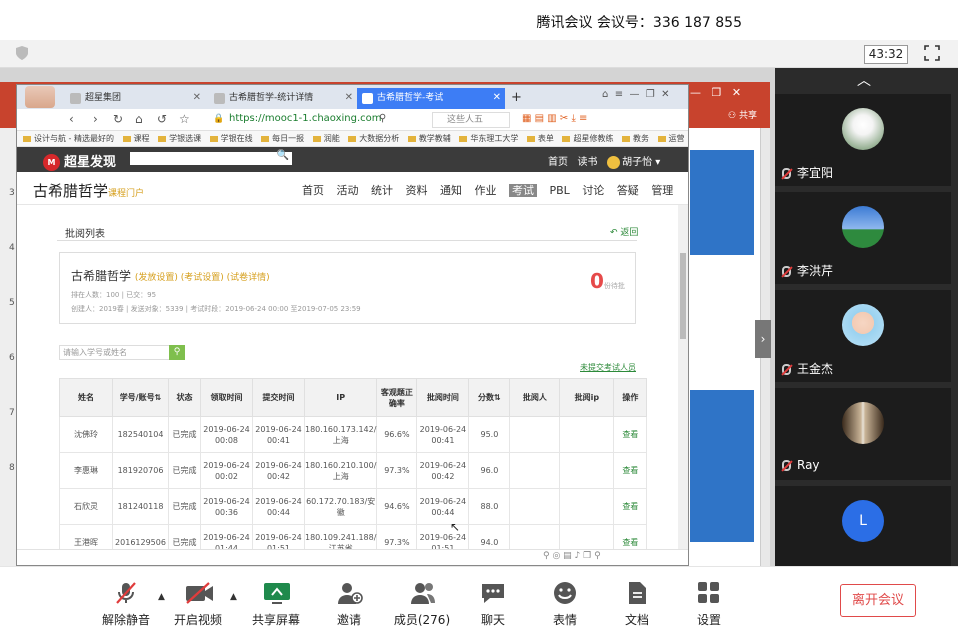 This screenshot has width=958, height=633. I want to click on forward-icon: ›, so click(95, 119).